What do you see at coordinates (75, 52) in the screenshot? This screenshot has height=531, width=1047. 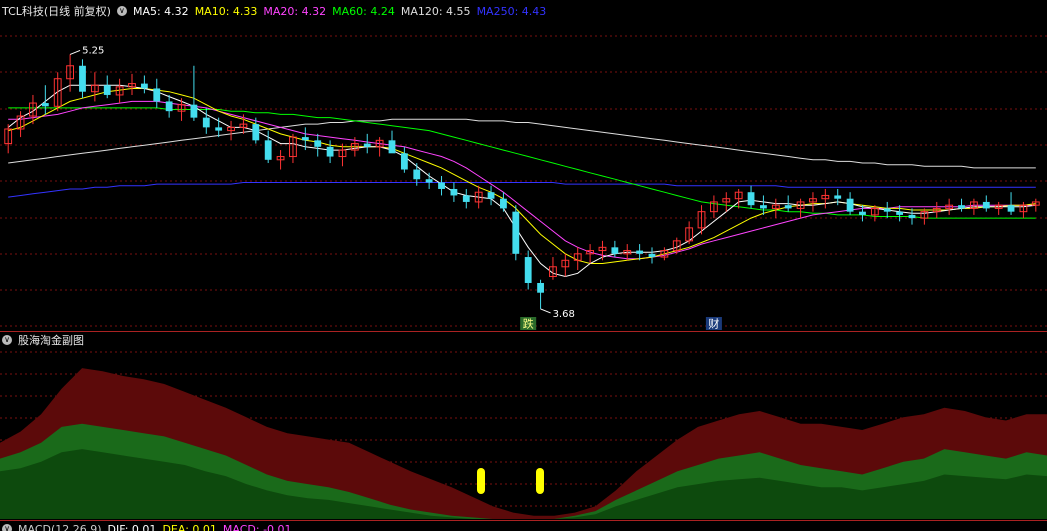 I see `high-marker-pointer` at bounding box center [75, 52].